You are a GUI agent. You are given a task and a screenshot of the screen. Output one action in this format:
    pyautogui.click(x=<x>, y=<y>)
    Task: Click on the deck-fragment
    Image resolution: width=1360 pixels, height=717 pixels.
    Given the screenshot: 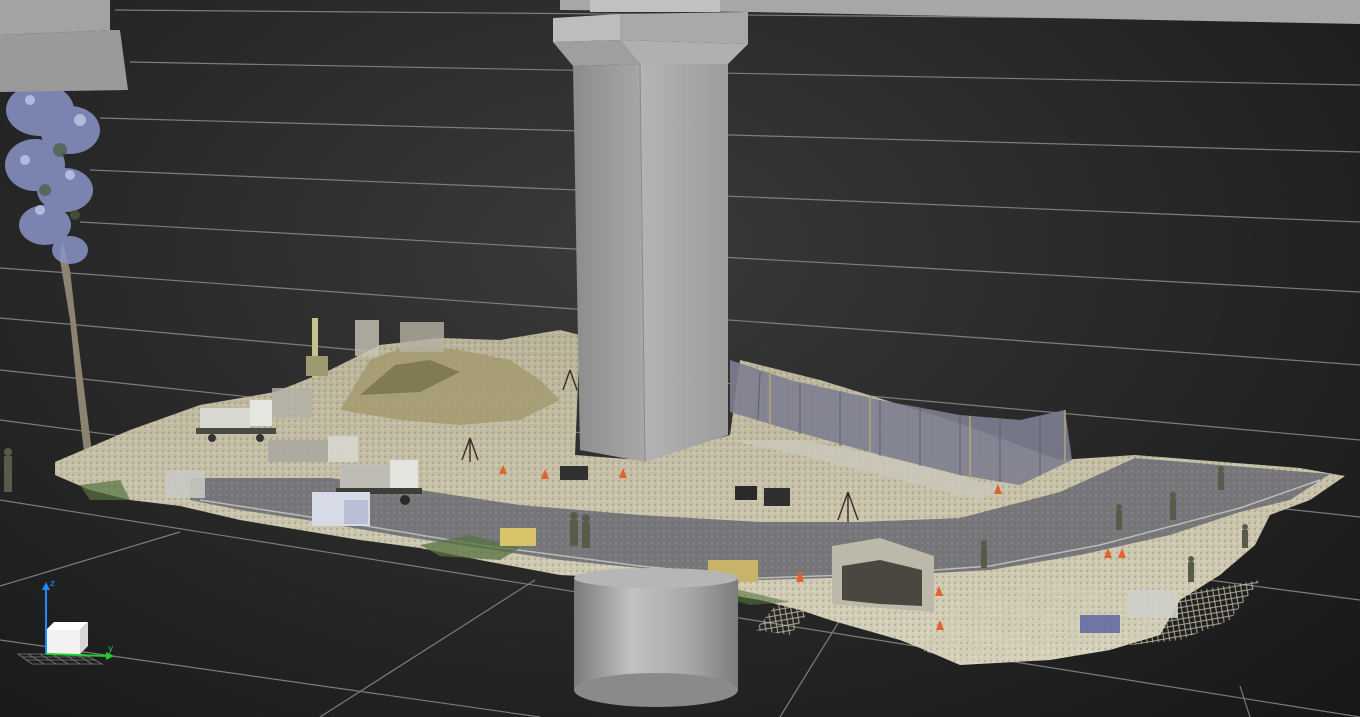 What is the action you would take?
    pyautogui.click(x=64, y=46)
    